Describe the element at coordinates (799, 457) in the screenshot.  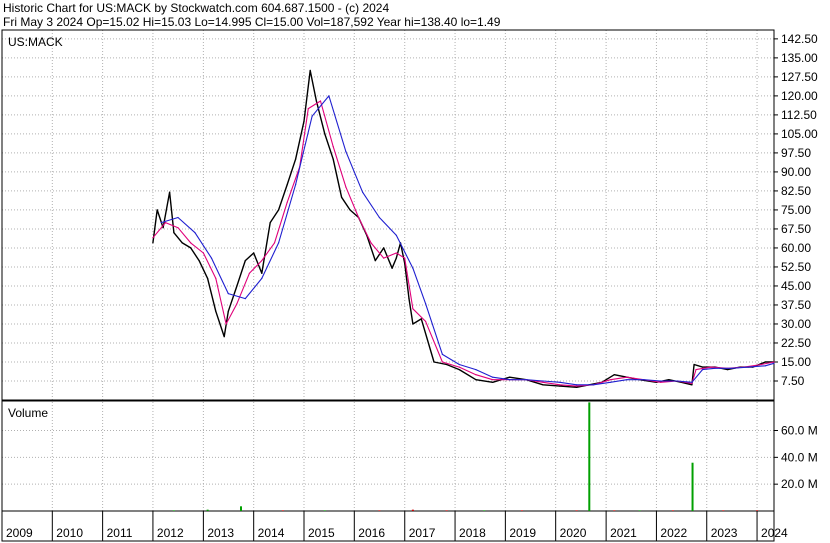
I see `volume-tick-label: 40.0 M` at that location.